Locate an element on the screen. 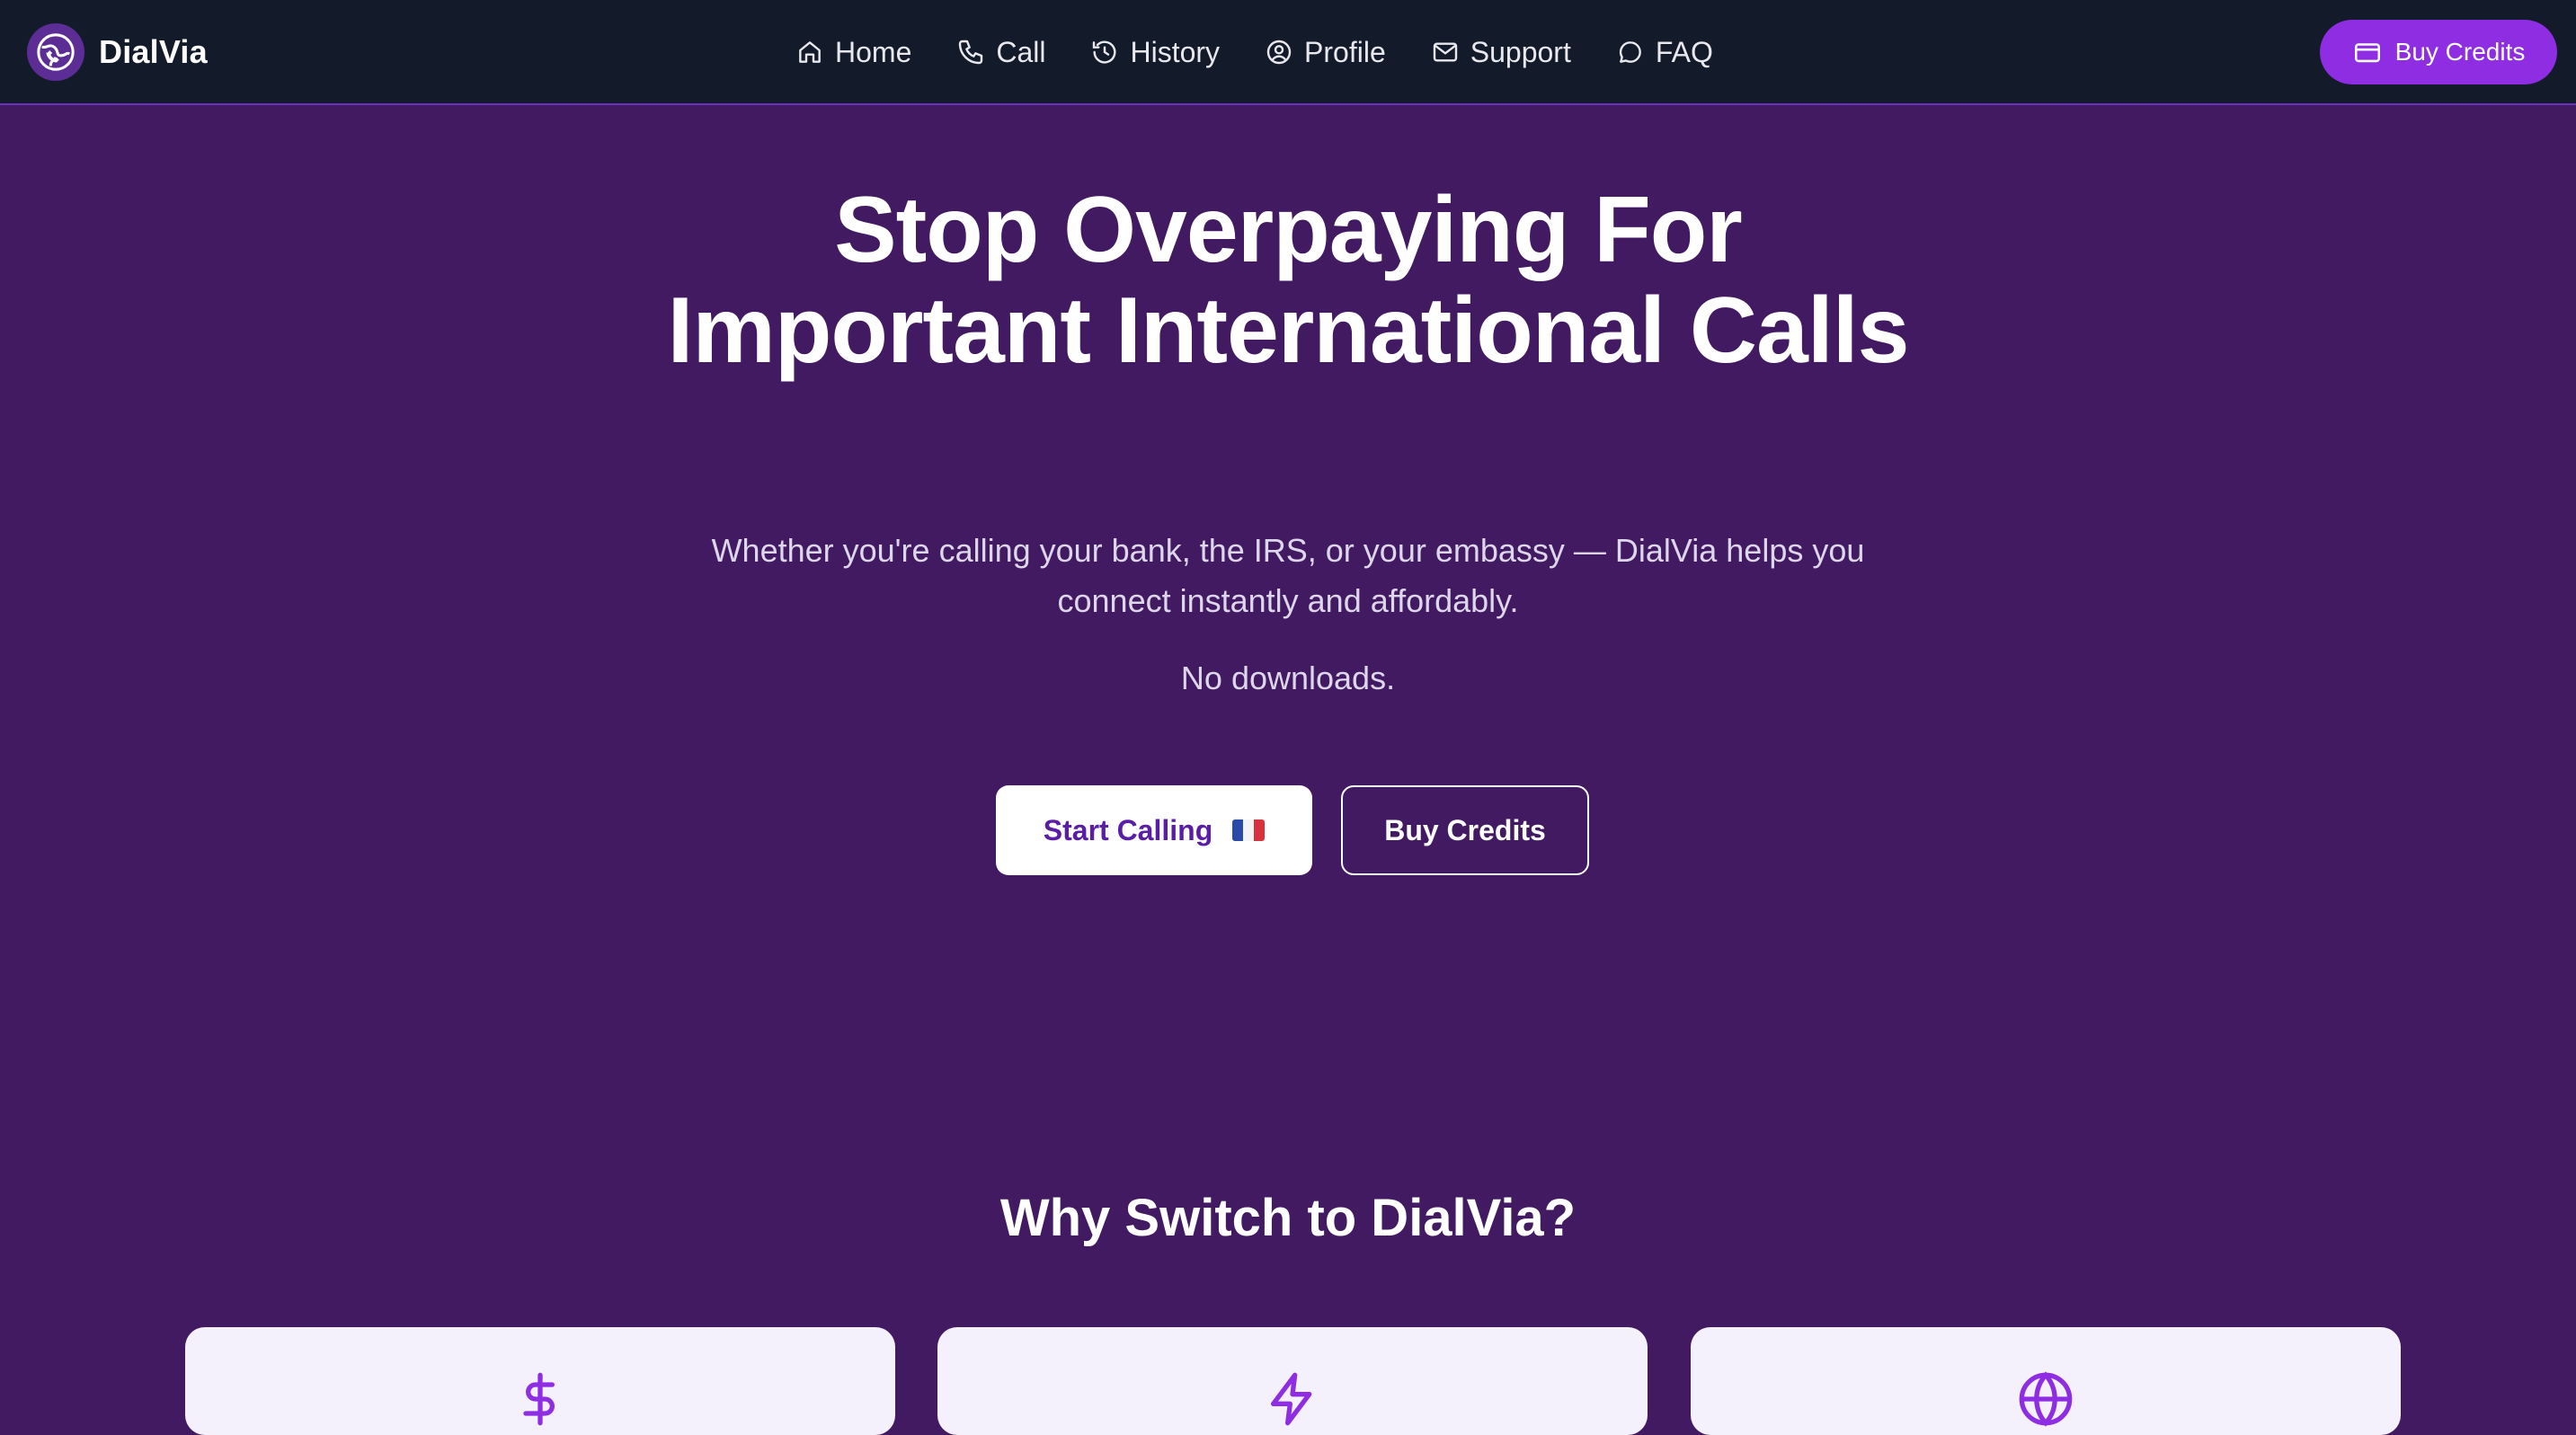 The height and width of the screenshot is (1435, 2576). nav-item-home: Home is located at coordinates (853, 52).